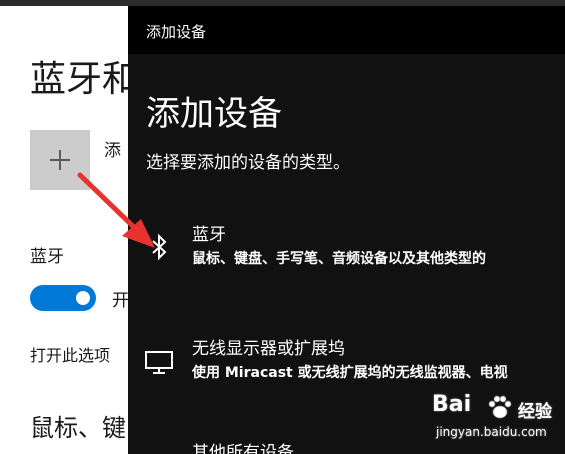 This screenshot has height=454, width=565. What do you see at coordinates (346, 248) in the screenshot?
I see `device-option-bluetooth: 蓝牙 鼠标、键盘、手写笔、音频设备以及其他类型的` at bounding box center [346, 248].